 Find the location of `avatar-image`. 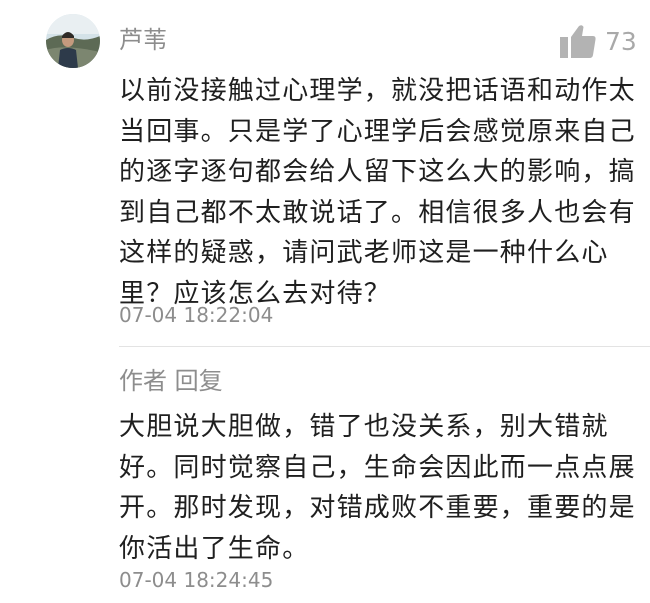

avatar-image is located at coordinates (73, 41).